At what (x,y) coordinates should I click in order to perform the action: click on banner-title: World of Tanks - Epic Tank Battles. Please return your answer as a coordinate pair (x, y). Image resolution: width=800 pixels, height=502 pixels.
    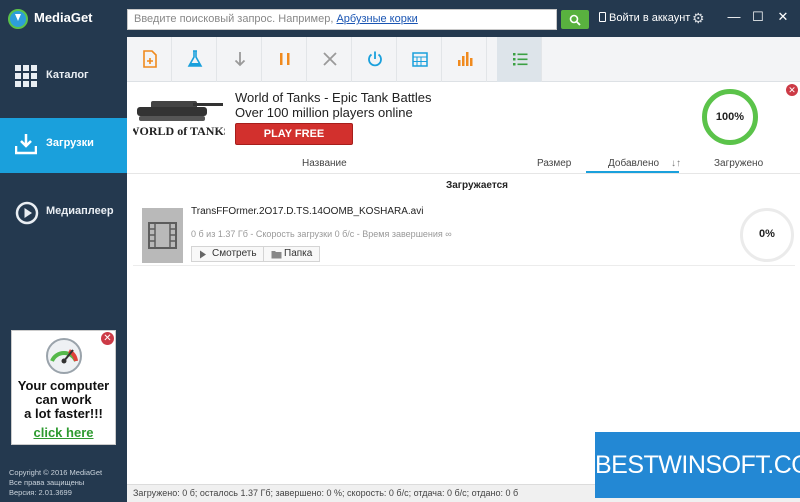
    Looking at the image, I should click on (333, 97).